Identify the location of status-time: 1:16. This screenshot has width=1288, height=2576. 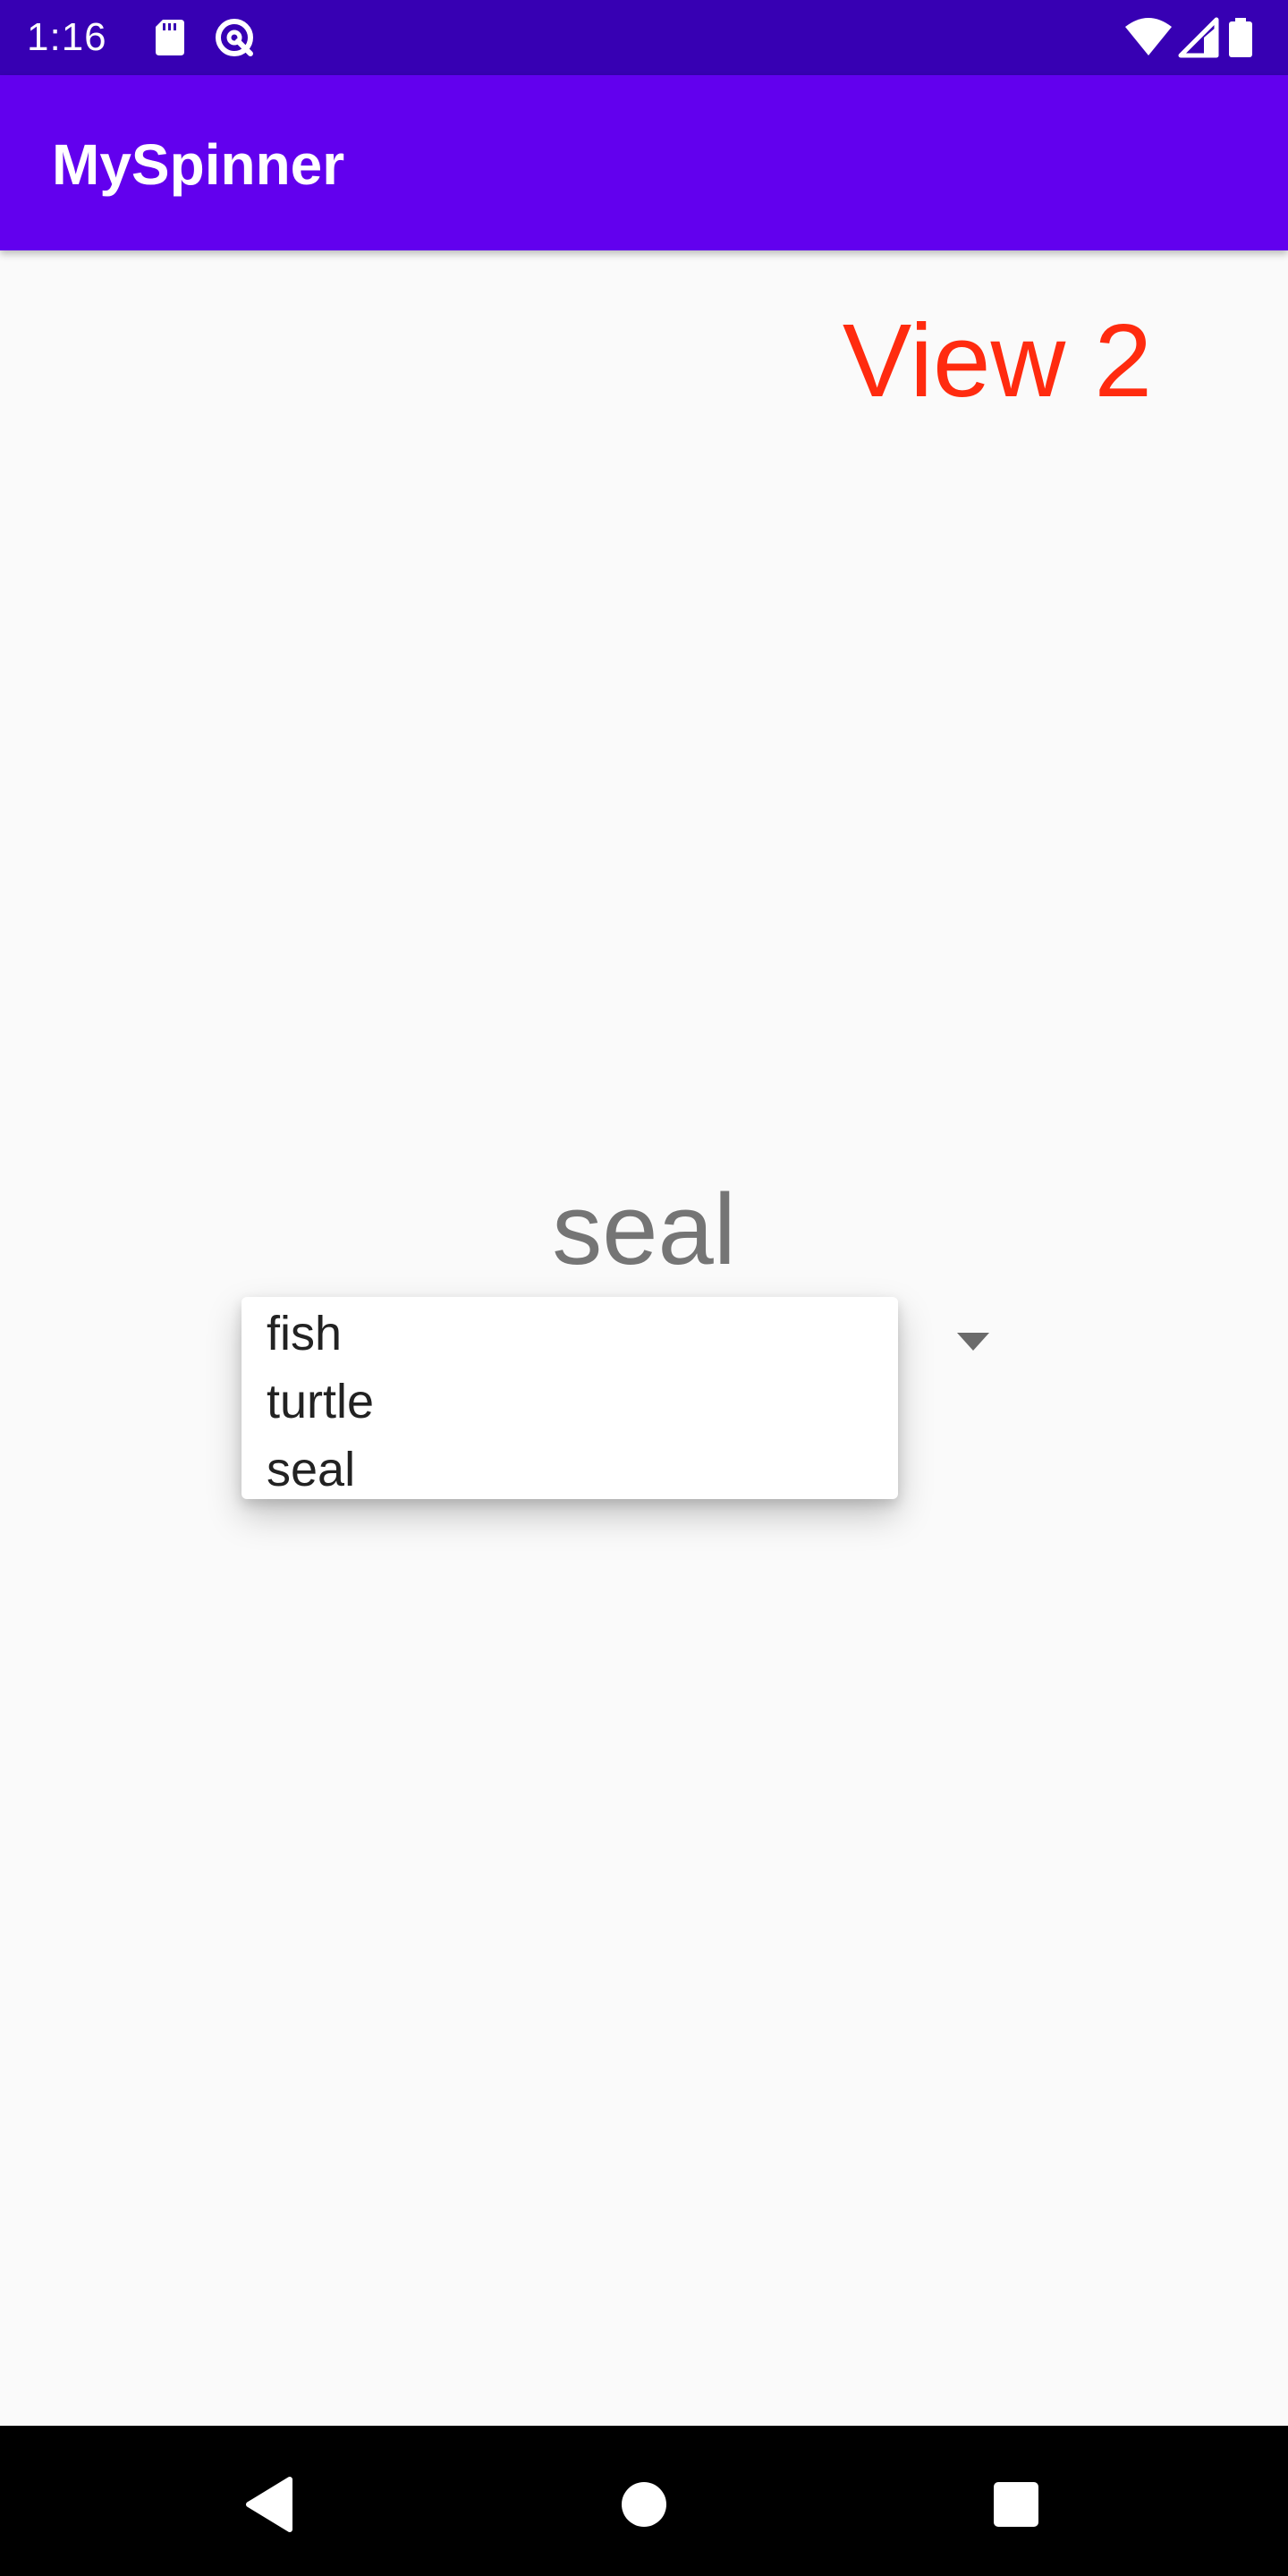
(67, 37).